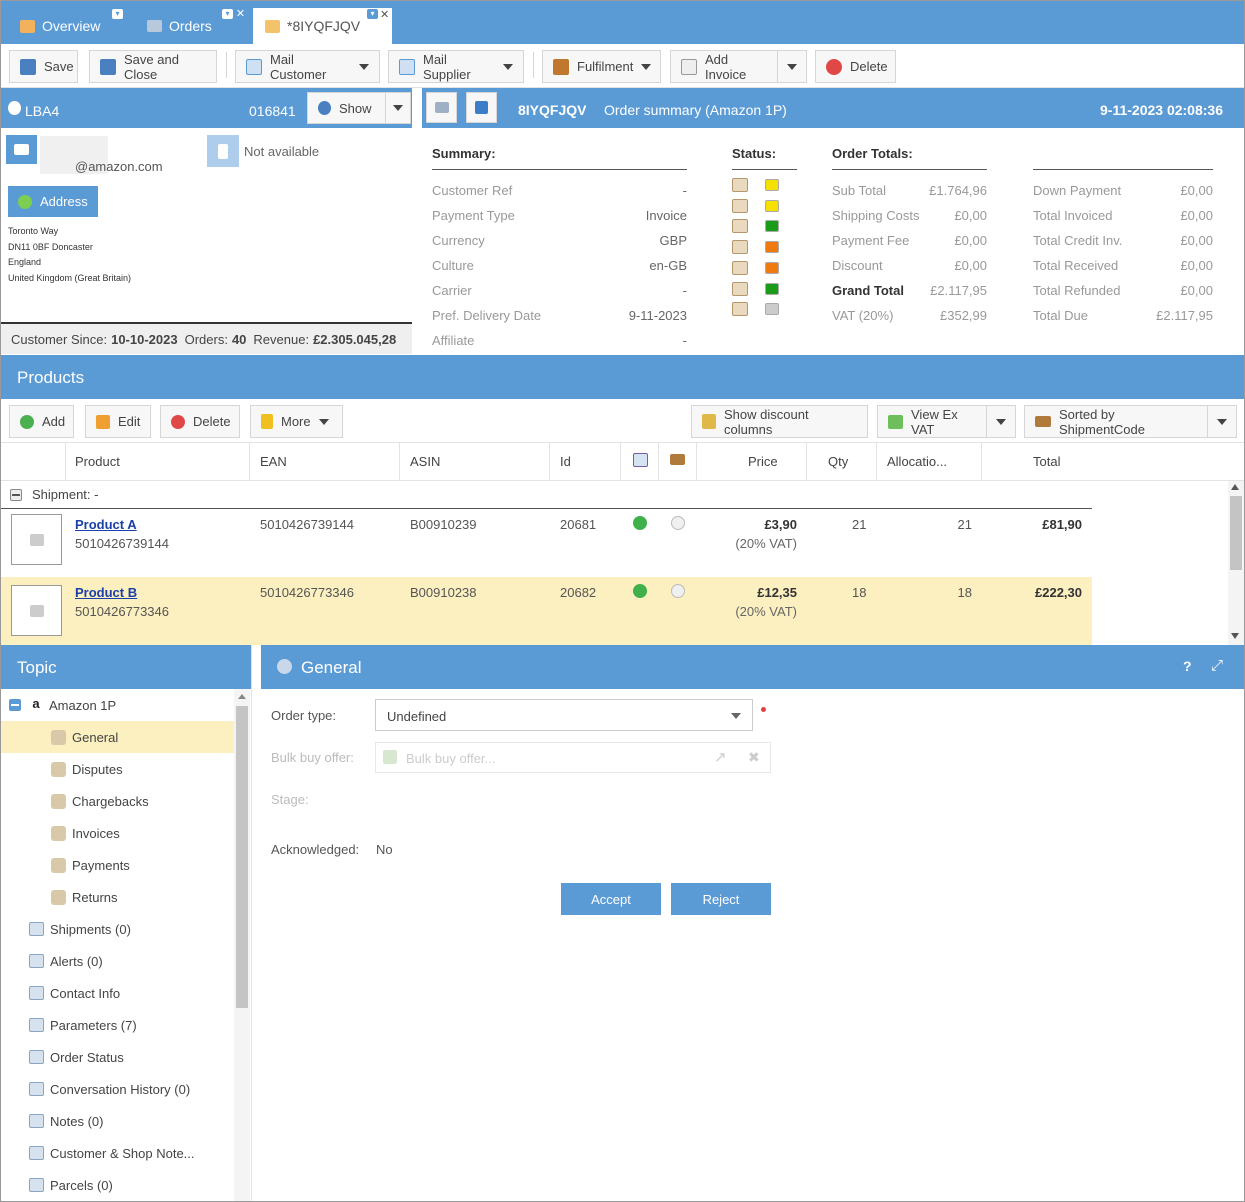 This screenshot has height=1202, width=1245. I want to click on add-product-button: Add, so click(41, 421).